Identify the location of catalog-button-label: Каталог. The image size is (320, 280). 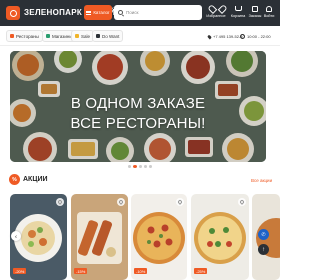
(101, 12).